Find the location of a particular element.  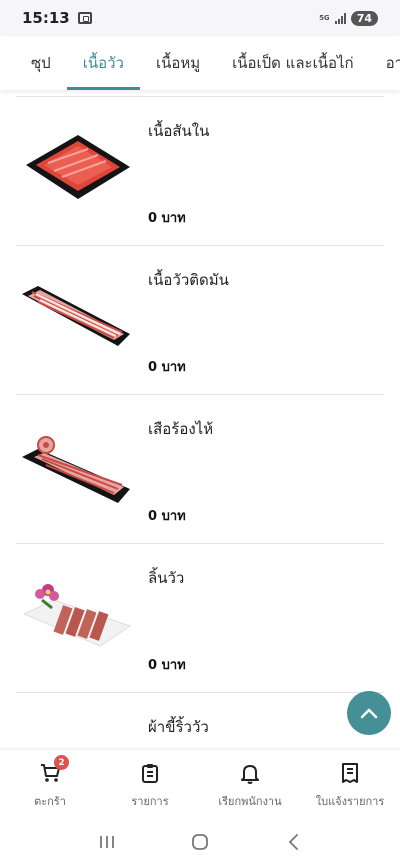

system-nav is located at coordinates (200, 842).